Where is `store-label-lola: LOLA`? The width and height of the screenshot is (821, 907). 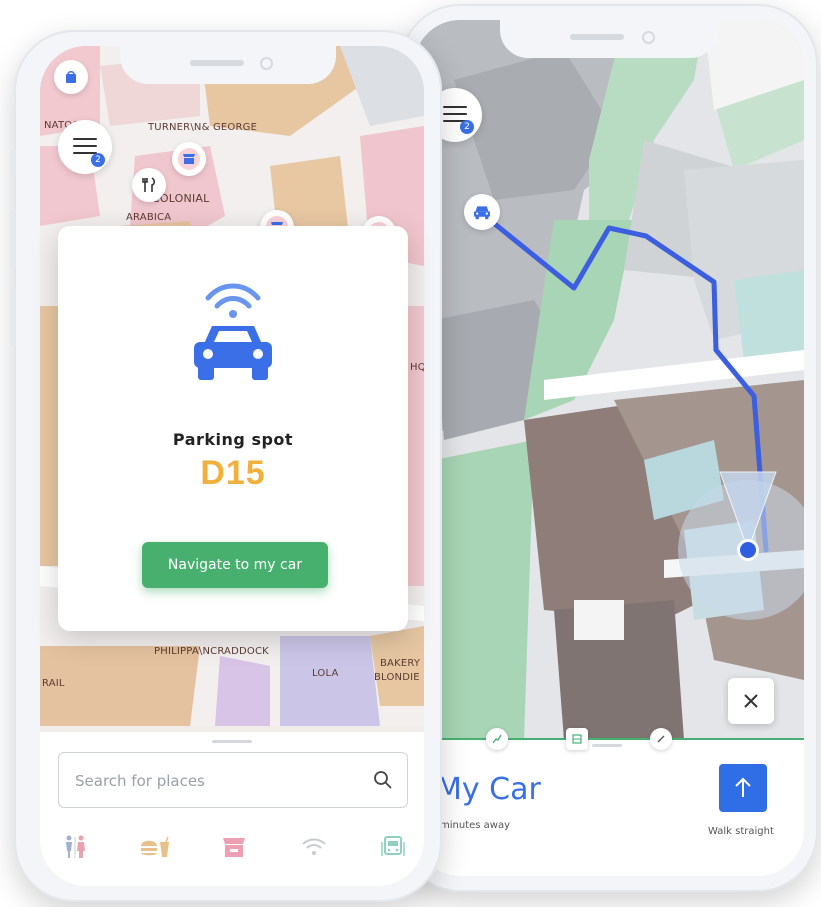 store-label-lola: LOLA is located at coordinates (325, 673).